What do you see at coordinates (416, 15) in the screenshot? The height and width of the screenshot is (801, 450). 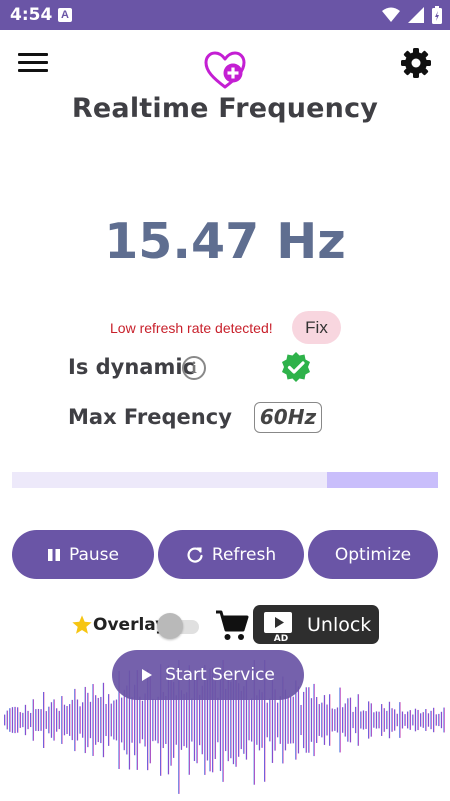 I see `signal-icon` at bounding box center [416, 15].